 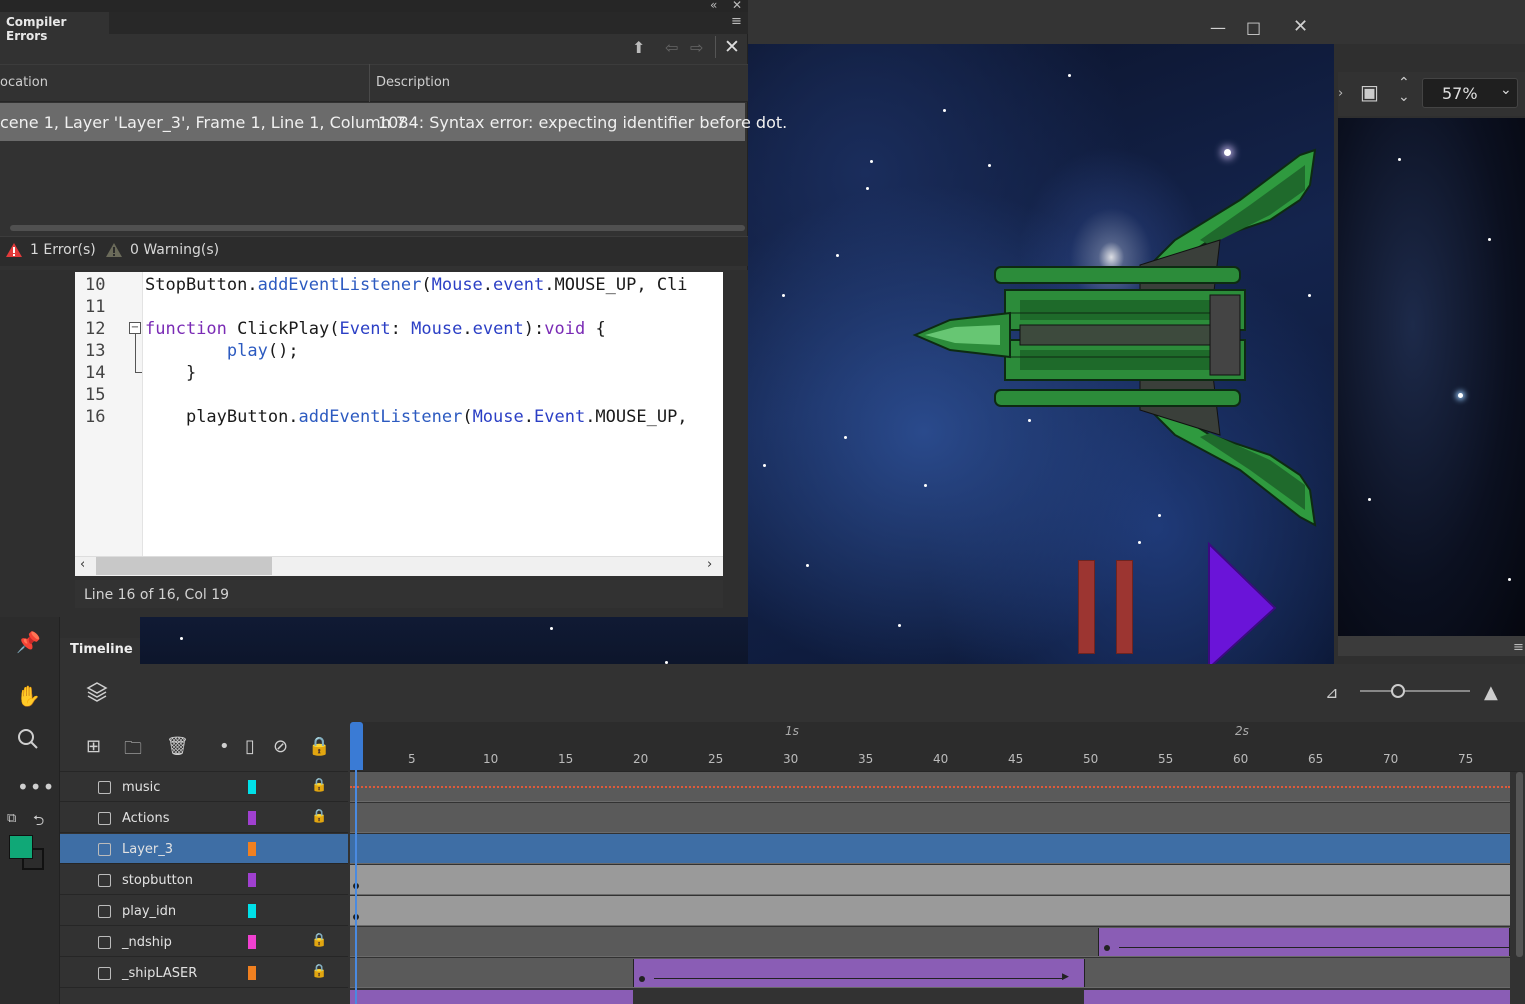 What do you see at coordinates (224, 746) in the screenshot?
I see `highlight-icon: •` at bounding box center [224, 746].